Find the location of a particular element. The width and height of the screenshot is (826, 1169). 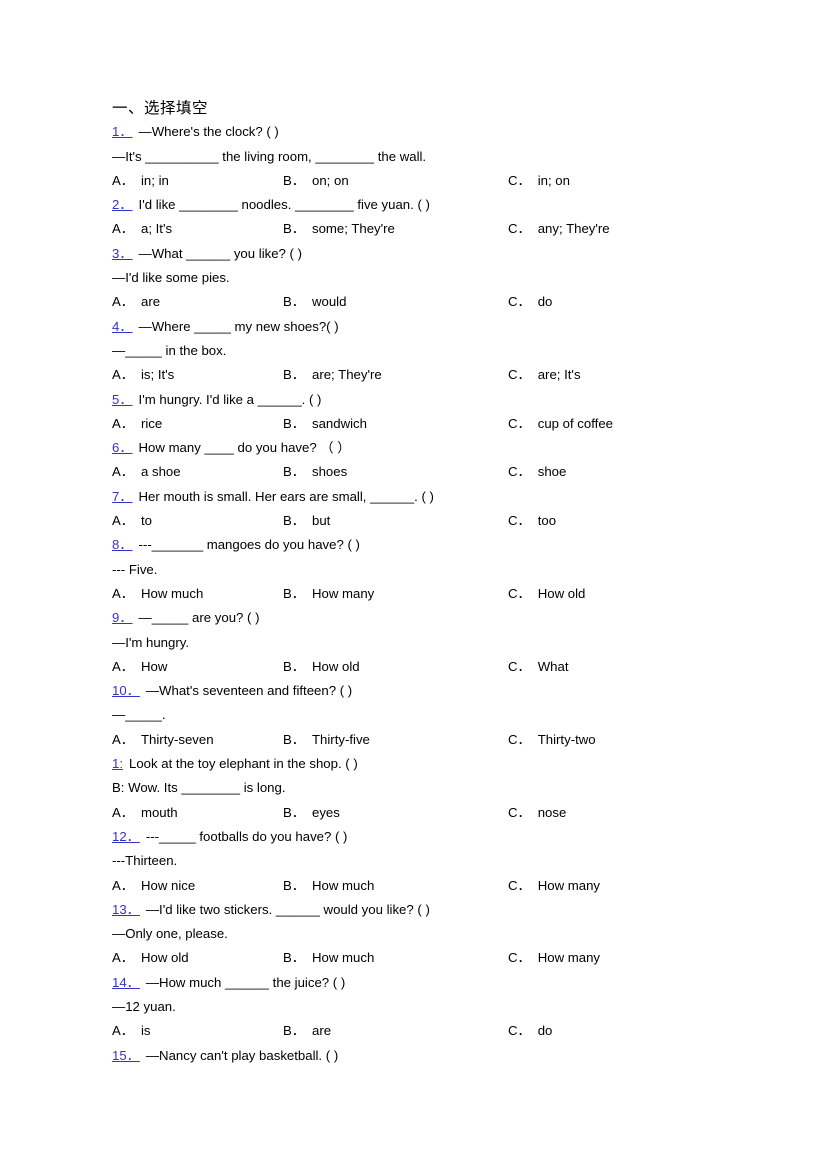

question-stem: 12． ---_____ footballs do you have? ( ) is located at coordinates (442, 837).